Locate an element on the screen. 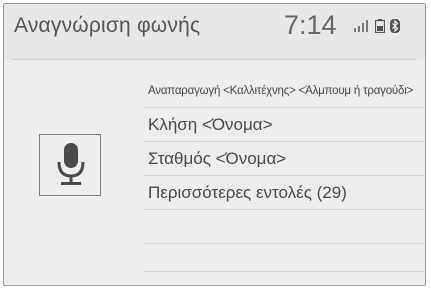 This screenshot has width=431, height=290. microphone-icon is located at coordinates (71, 164).